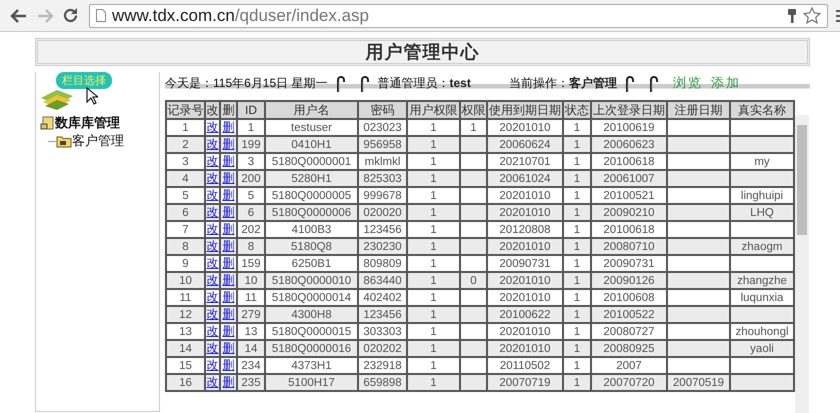  Describe the element at coordinates (629, 366) in the screenshot. I see `table-cell: 2007` at that location.